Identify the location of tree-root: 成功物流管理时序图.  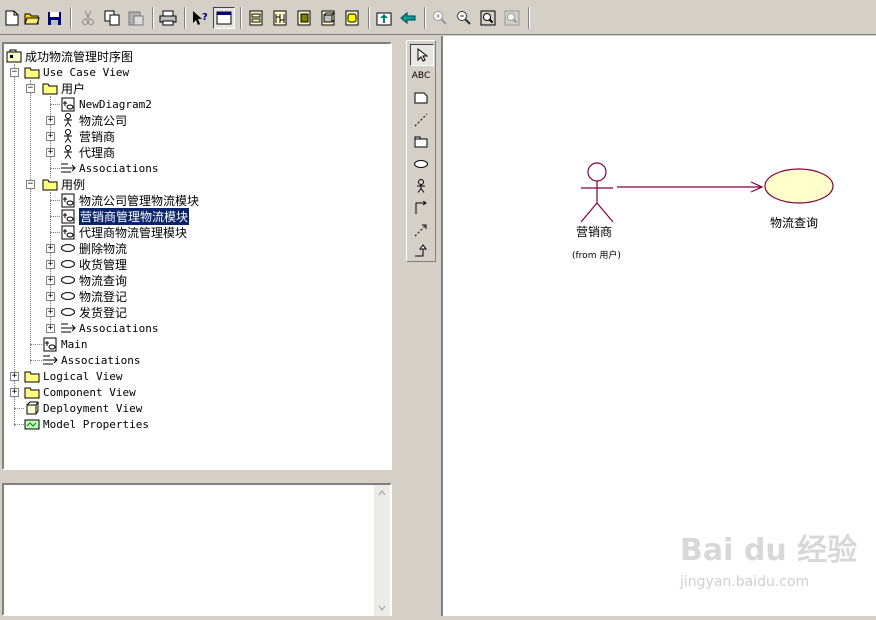
(69, 56).